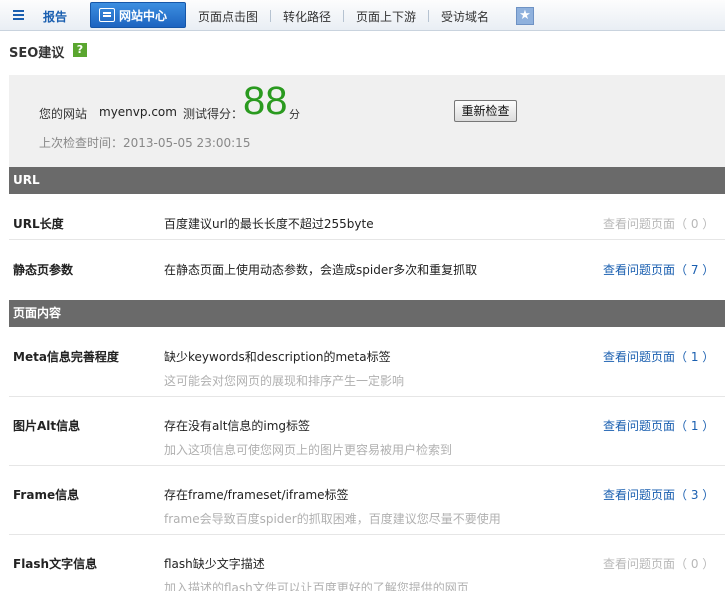  I want to click on tab-site-center: 网站中心, so click(138, 15).